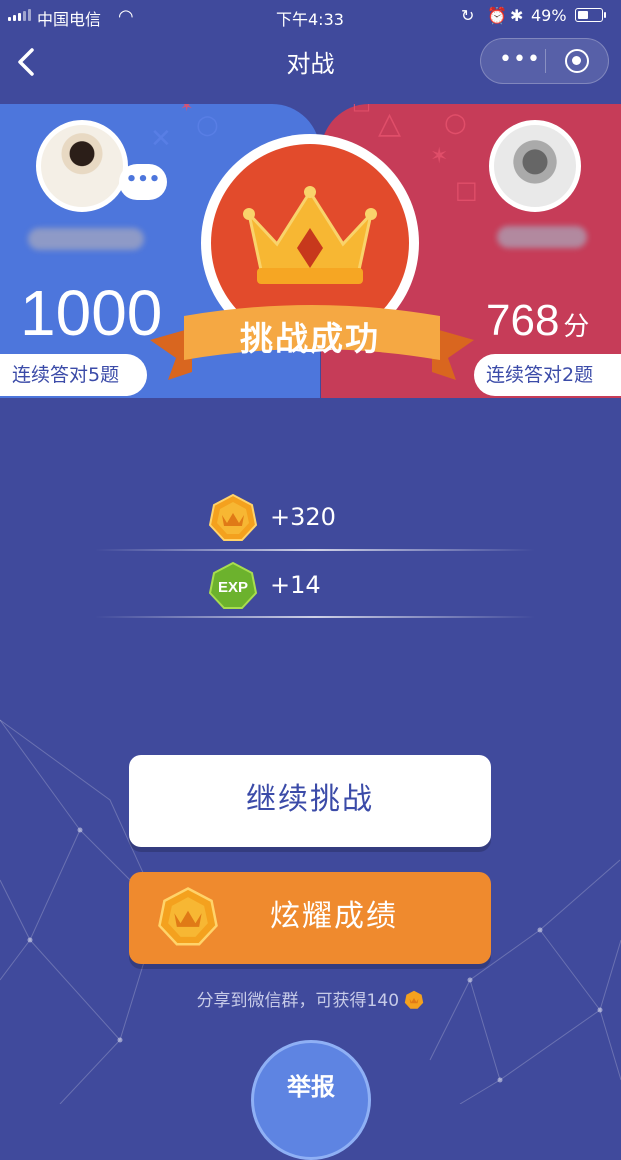 The height and width of the screenshot is (1160, 621). What do you see at coordinates (73, 375) in the screenshot?
I see `left-player-streak: 连续答对5题` at bounding box center [73, 375].